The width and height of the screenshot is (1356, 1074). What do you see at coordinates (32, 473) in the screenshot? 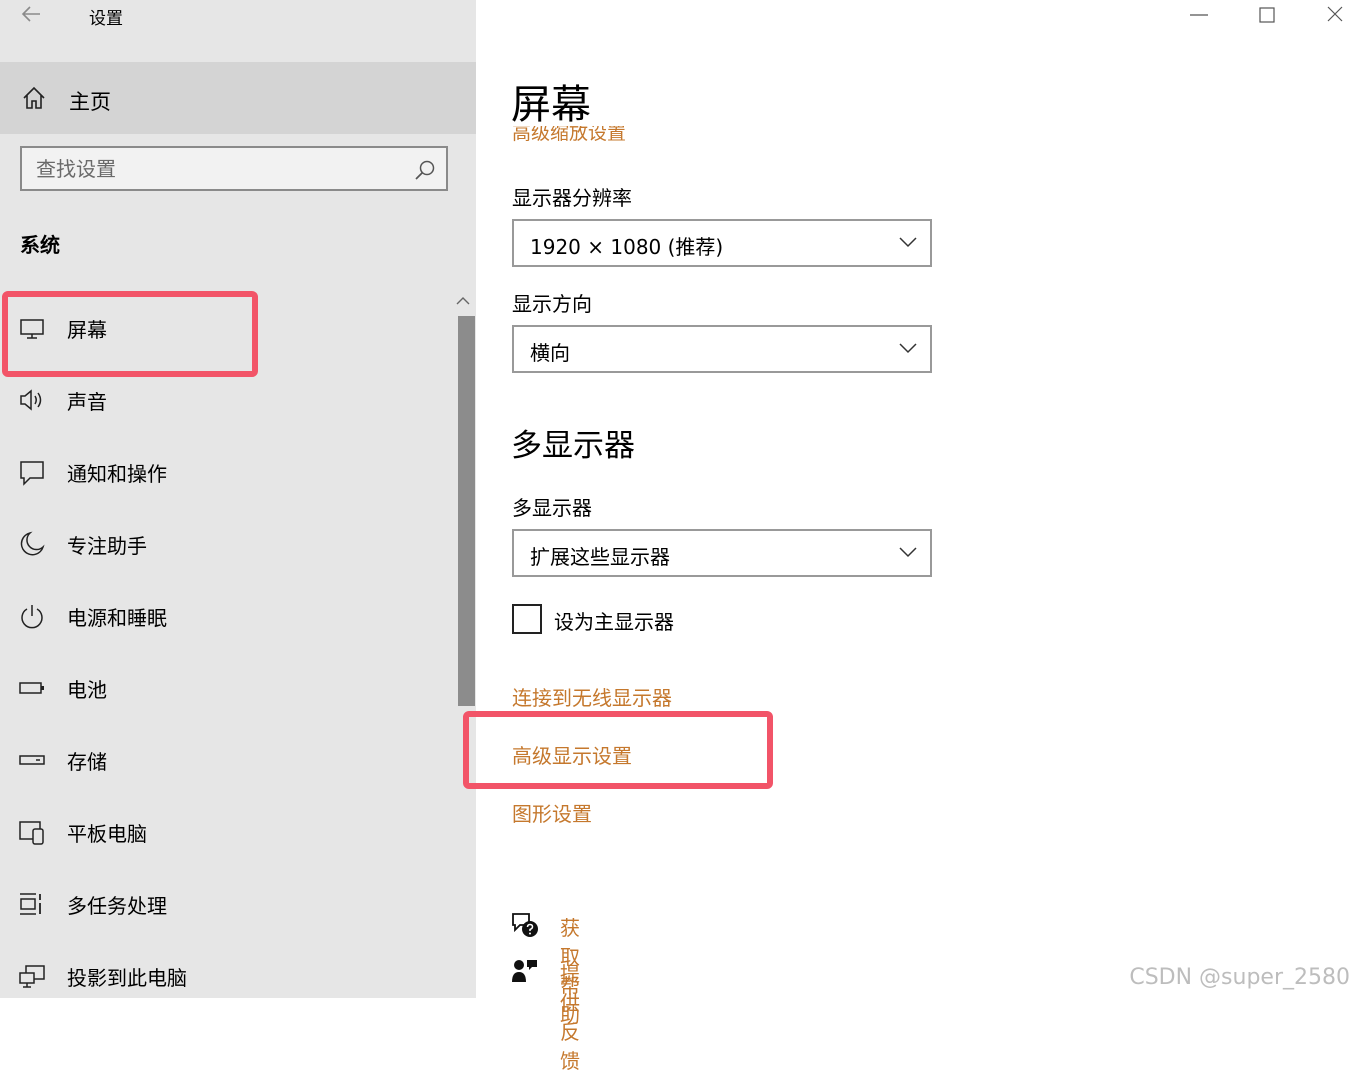
I see `notification-icon` at bounding box center [32, 473].